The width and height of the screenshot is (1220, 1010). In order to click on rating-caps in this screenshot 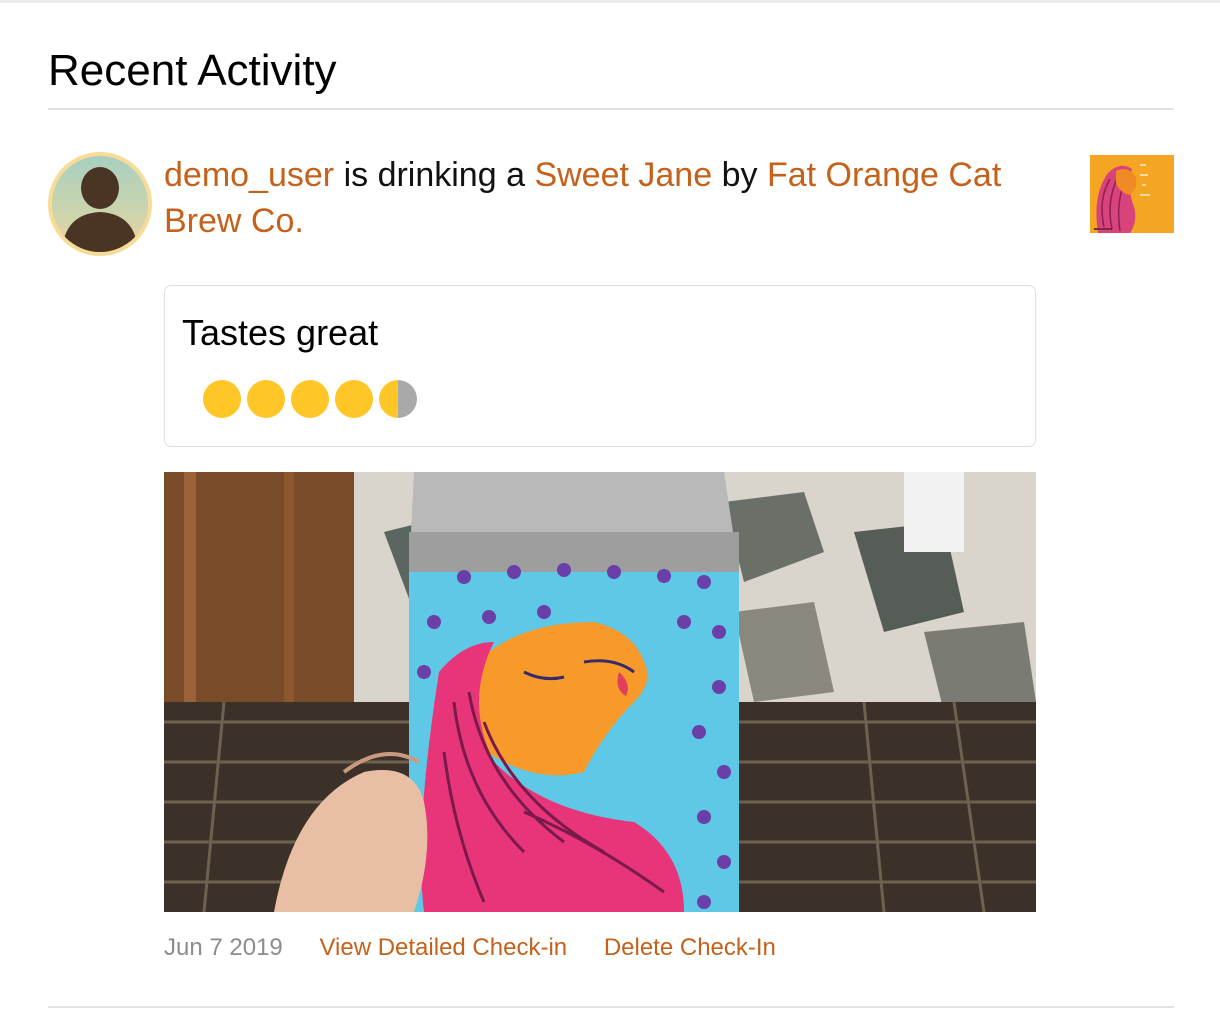, I will do `click(310, 399)`.